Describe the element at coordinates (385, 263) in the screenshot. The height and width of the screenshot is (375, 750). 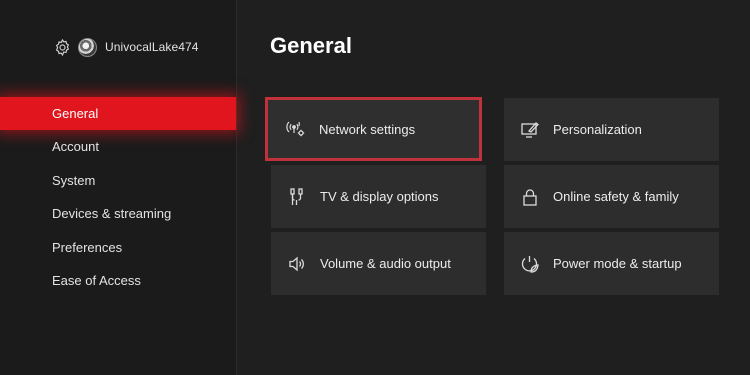
I see `tile-label: Volume & audio output` at that location.